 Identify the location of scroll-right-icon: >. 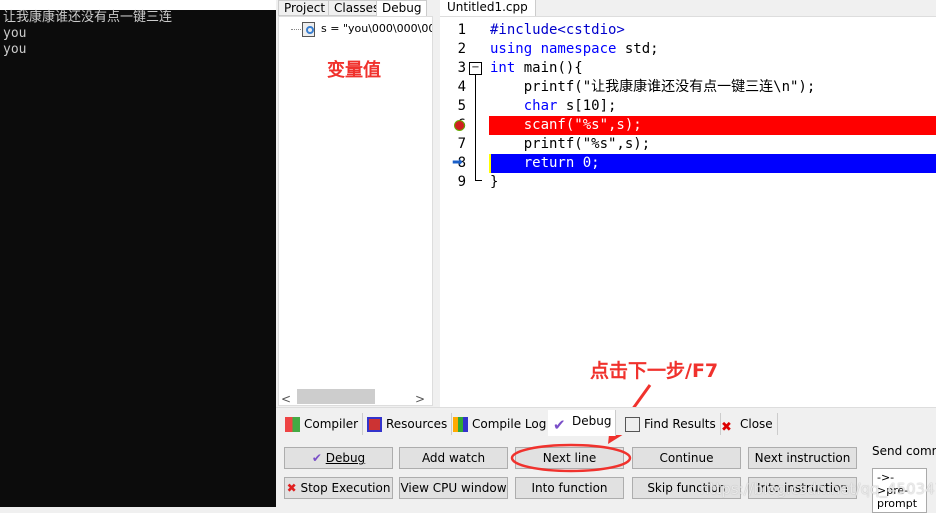
(423, 398).